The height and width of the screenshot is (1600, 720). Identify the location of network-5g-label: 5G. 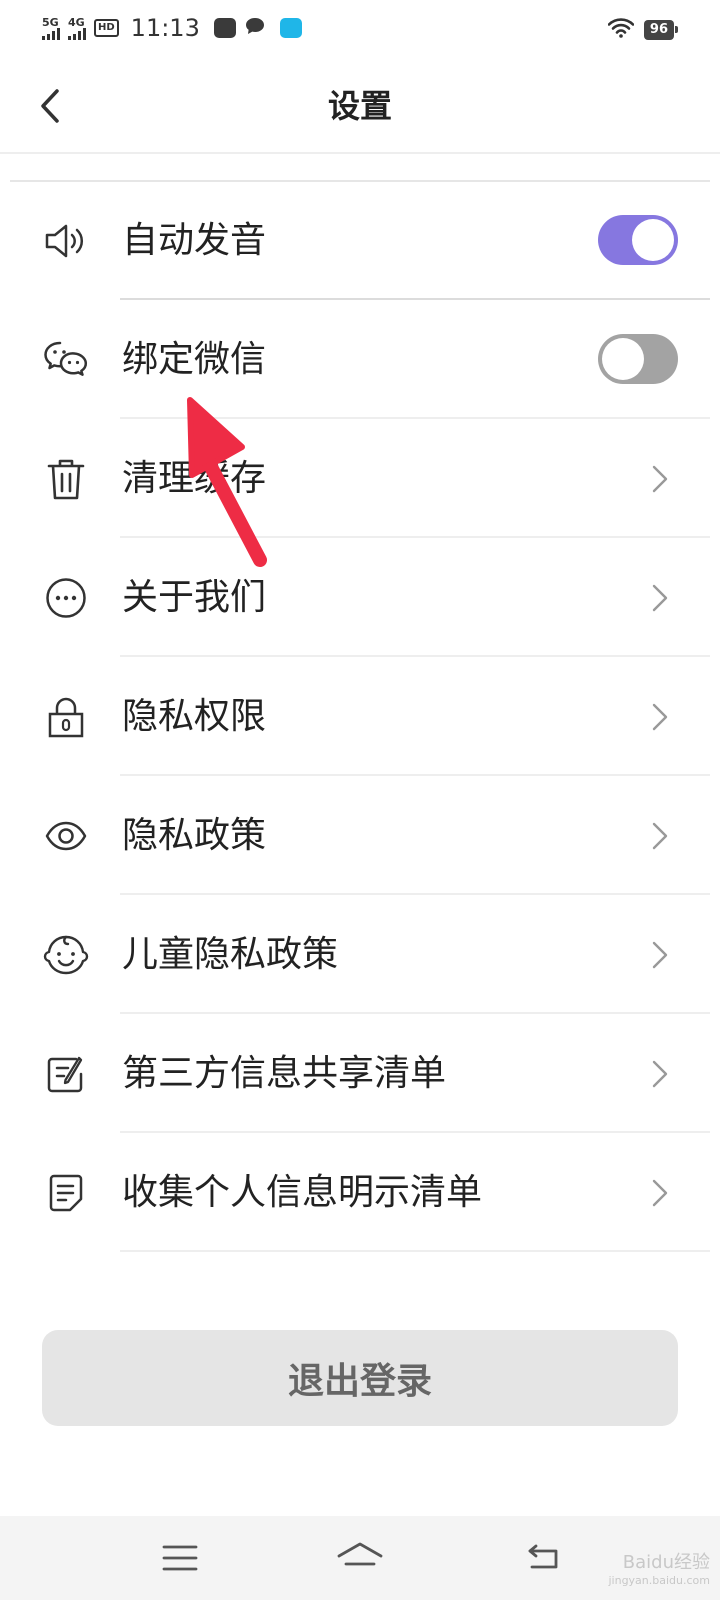
(50, 22).